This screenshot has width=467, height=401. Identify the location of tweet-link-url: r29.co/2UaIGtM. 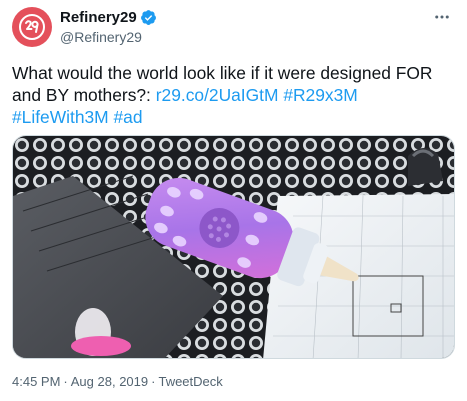
(217, 95).